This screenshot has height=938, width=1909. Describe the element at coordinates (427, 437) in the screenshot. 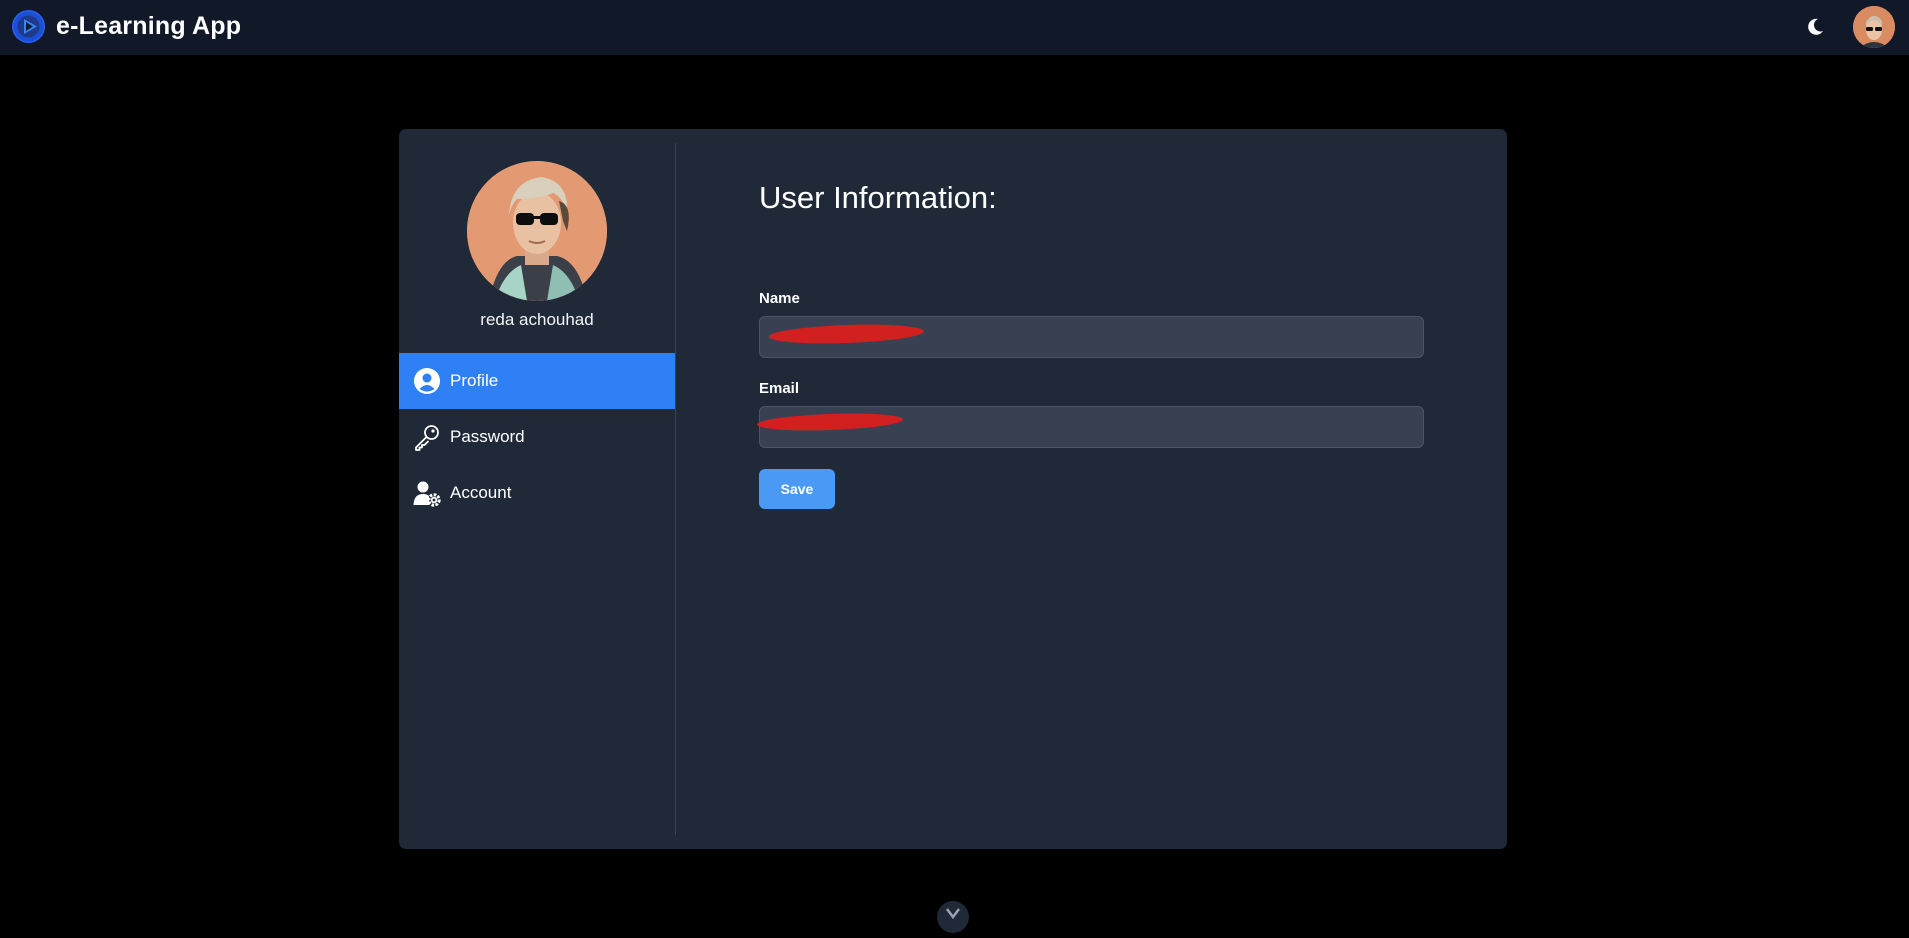

I see `key-icon` at that location.